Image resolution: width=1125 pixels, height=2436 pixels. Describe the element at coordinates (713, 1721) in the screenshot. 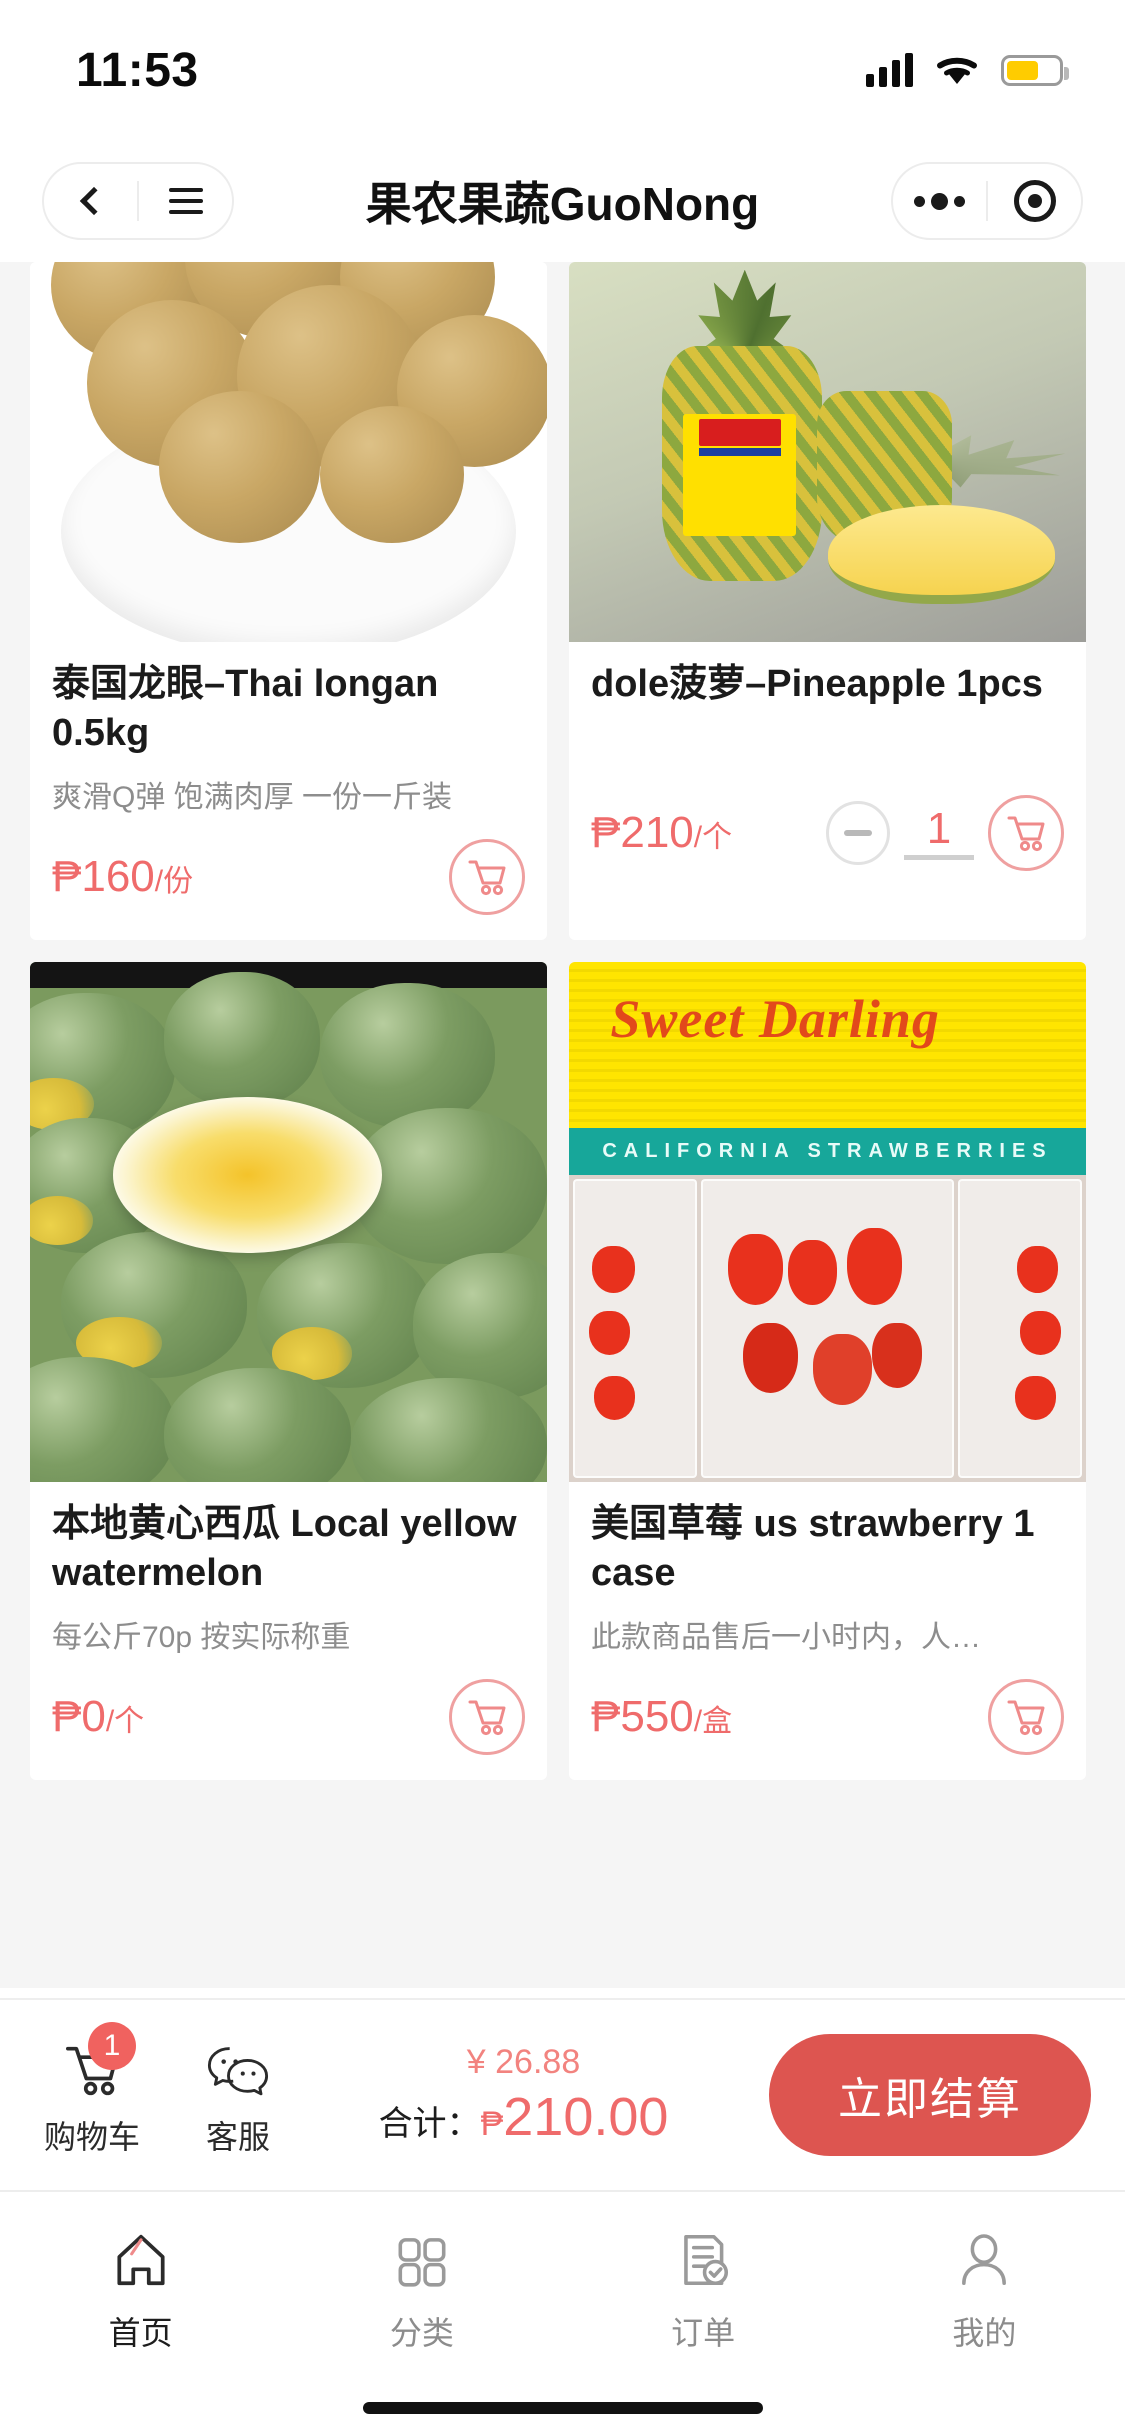

I see `price-unit: /盒` at that location.